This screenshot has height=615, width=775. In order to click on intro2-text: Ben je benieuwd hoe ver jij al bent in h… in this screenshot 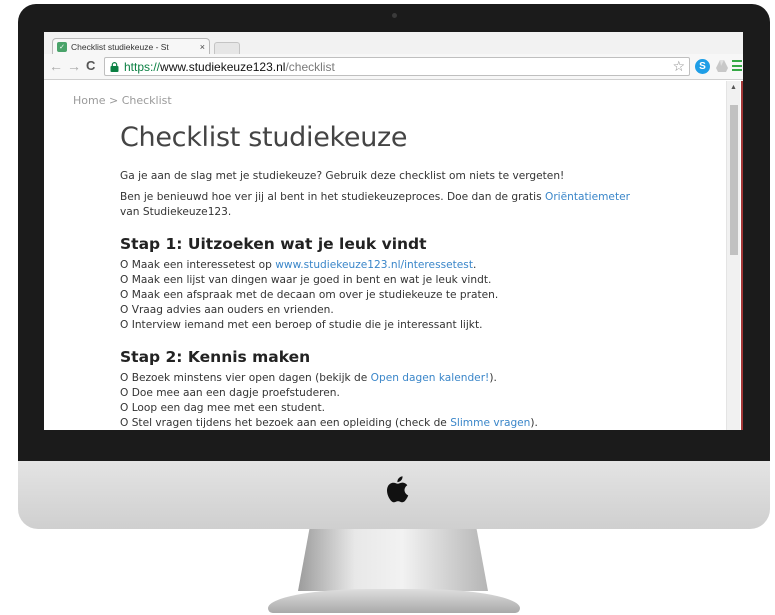, I will do `click(332, 197)`.